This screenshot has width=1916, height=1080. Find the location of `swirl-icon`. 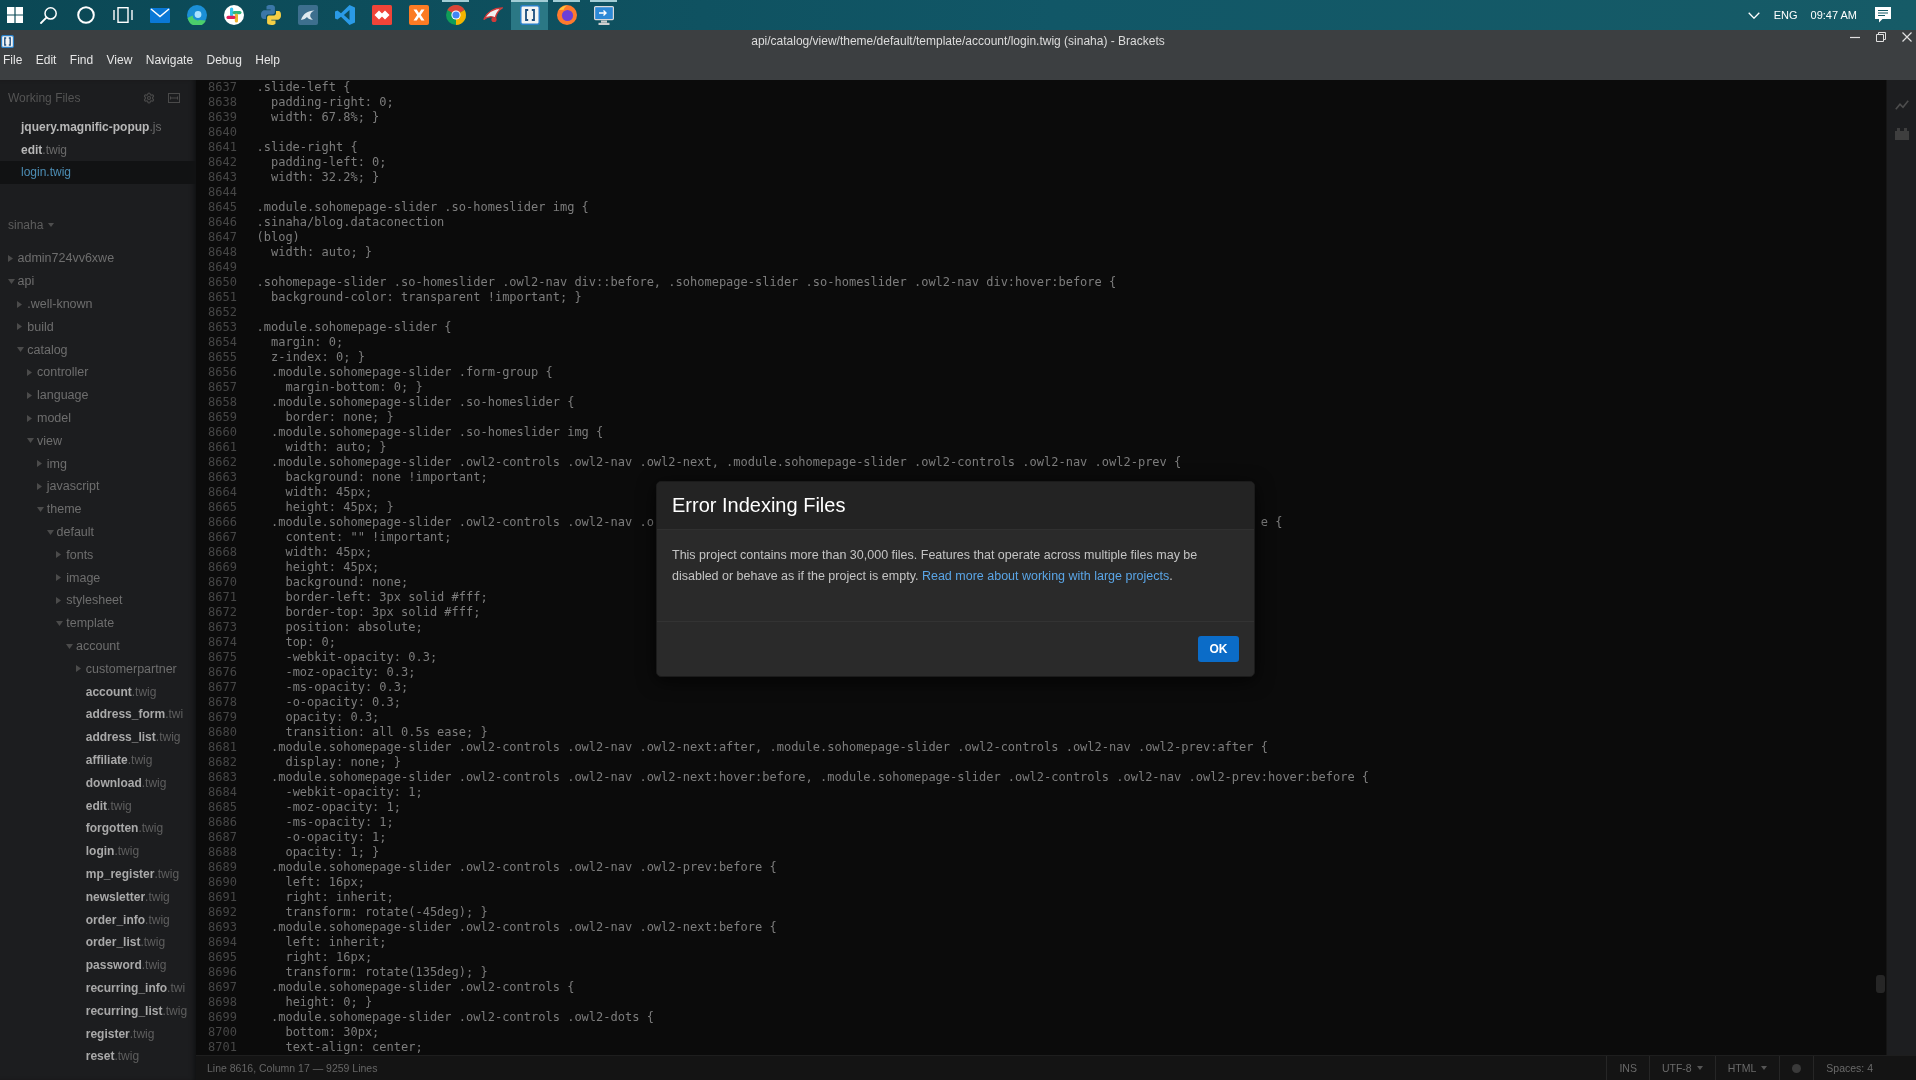

swirl-icon is located at coordinates (196, 15).